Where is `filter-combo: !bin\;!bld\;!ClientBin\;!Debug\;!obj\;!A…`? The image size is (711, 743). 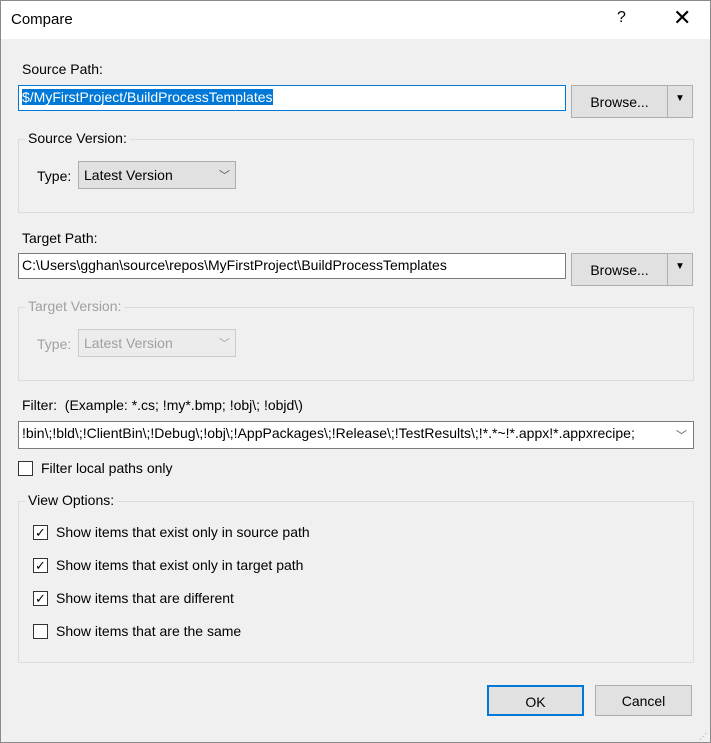
filter-combo: !bin\;!bld\;!ClientBin\;!Debug\;!obj\;!A… is located at coordinates (356, 435).